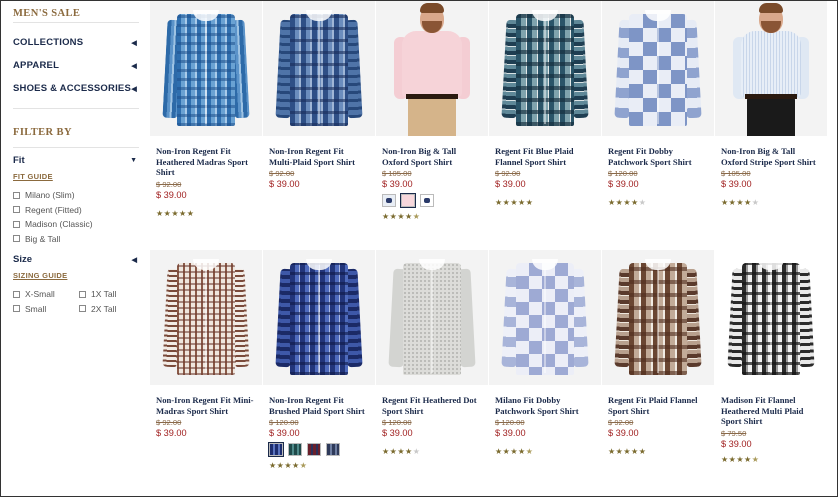 The width and height of the screenshot is (838, 497). I want to click on navy-brushed-plaid-shirt, so click(319, 318).